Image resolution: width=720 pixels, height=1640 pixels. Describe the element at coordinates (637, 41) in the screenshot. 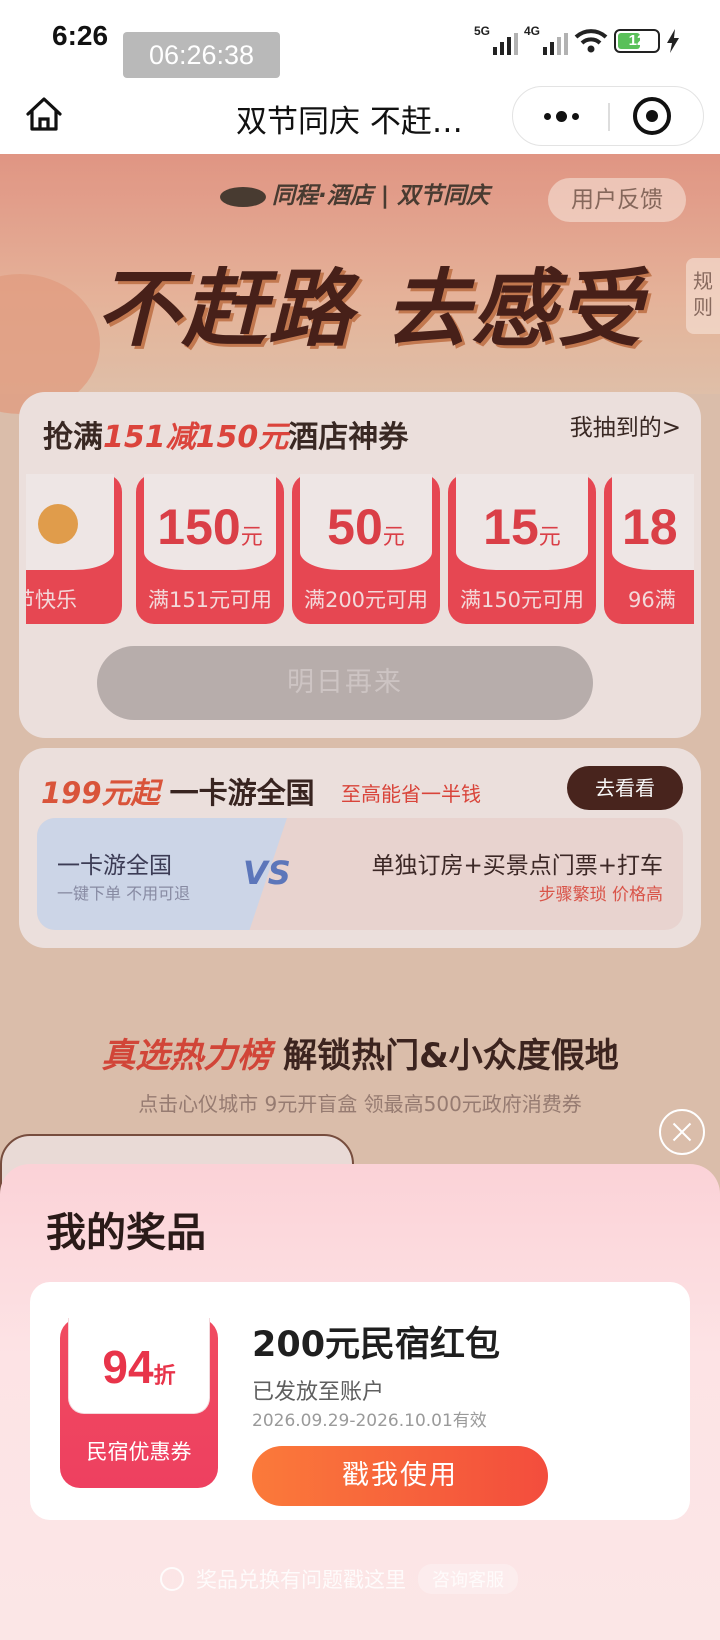

I see `battery-icon: 12` at that location.